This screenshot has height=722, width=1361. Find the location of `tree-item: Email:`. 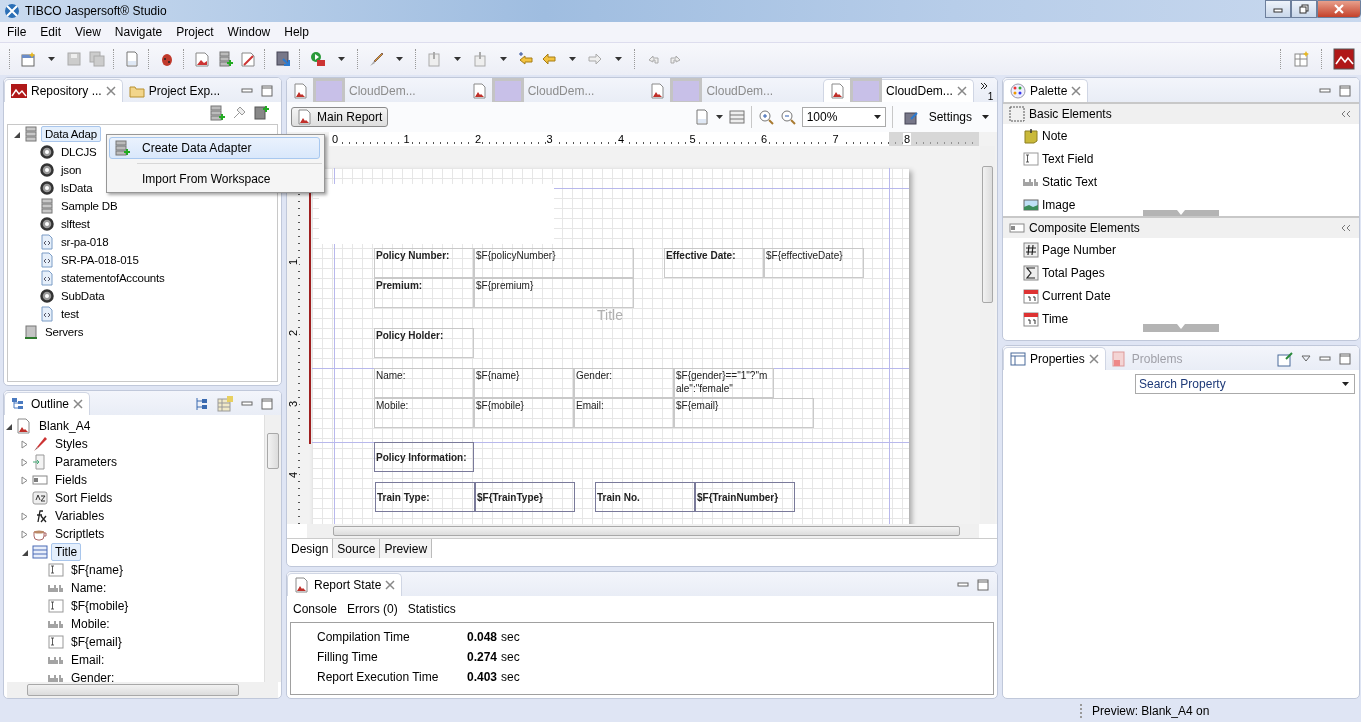

tree-item: Email: is located at coordinates (88, 660).